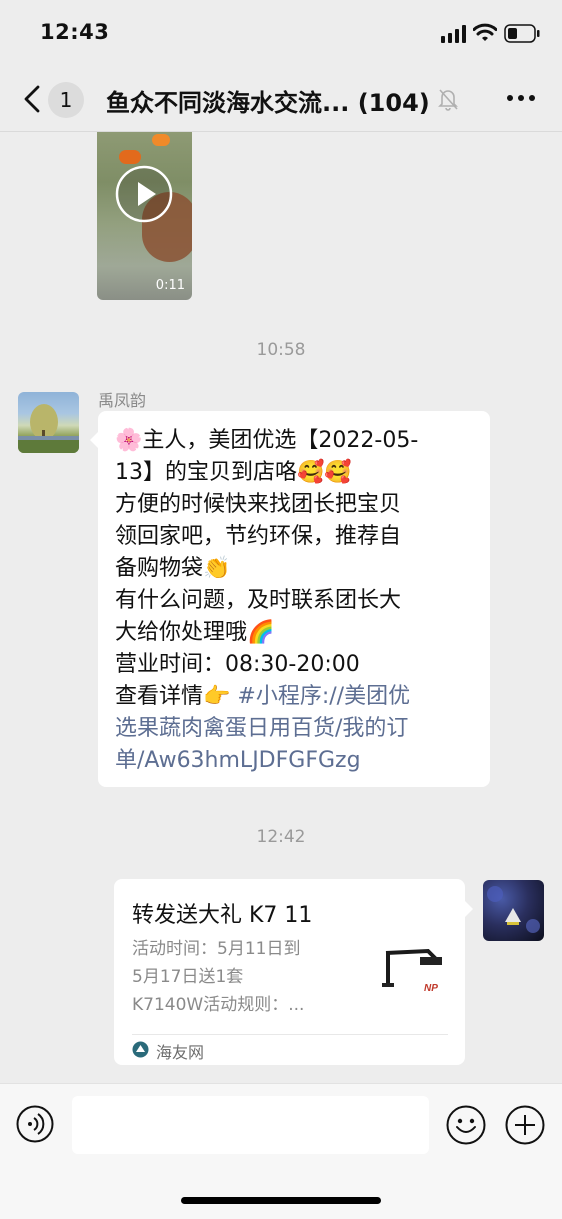 This screenshot has height=1219, width=562. Describe the element at coordinates (281, 837) in the screenshot. I see `timestamp: 12:42` at that location.